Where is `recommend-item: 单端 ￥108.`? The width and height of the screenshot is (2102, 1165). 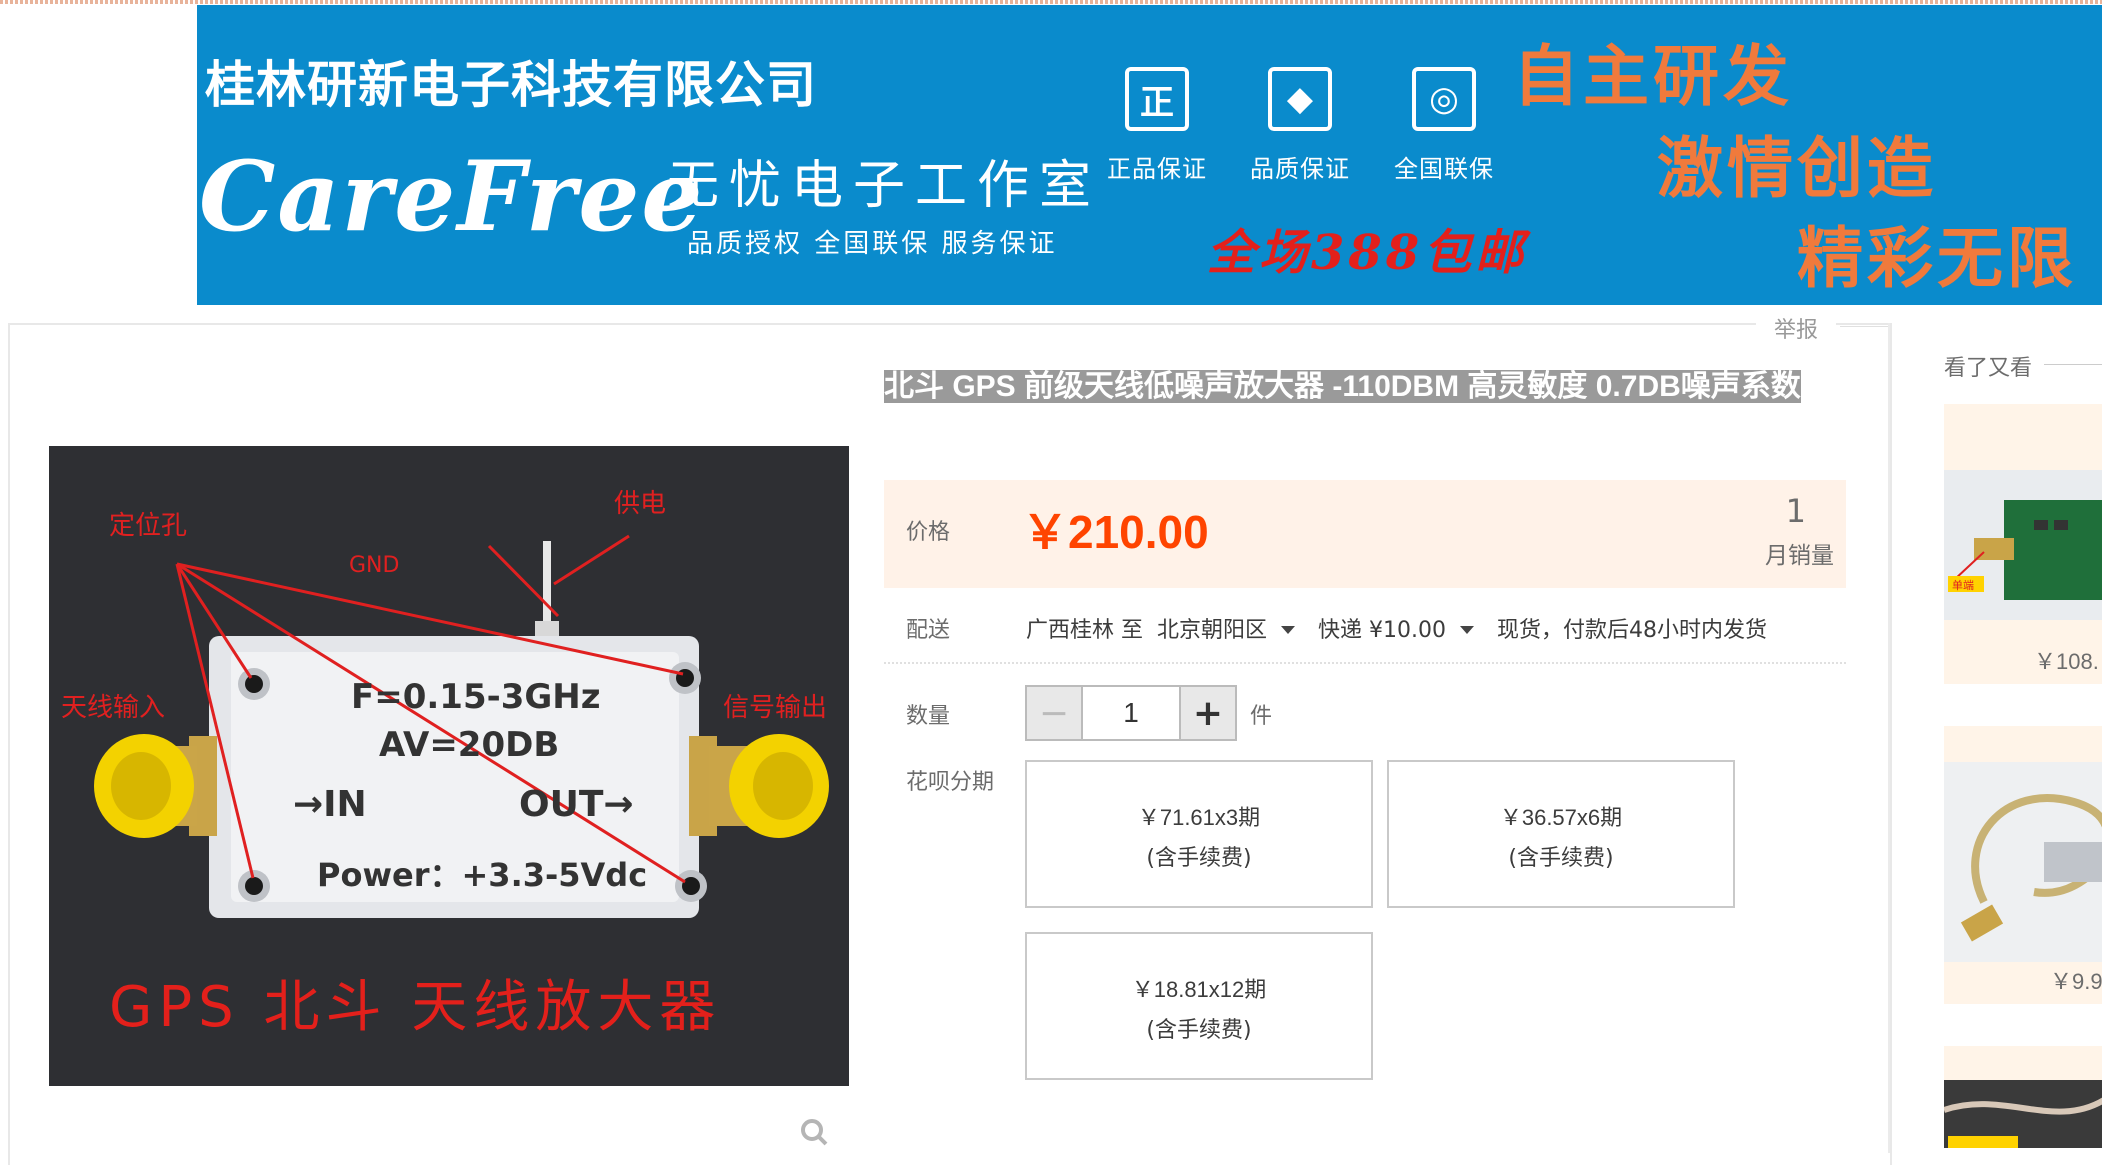 recommend-item: 单端 ￥108. is located at coordinates (2023, 544).